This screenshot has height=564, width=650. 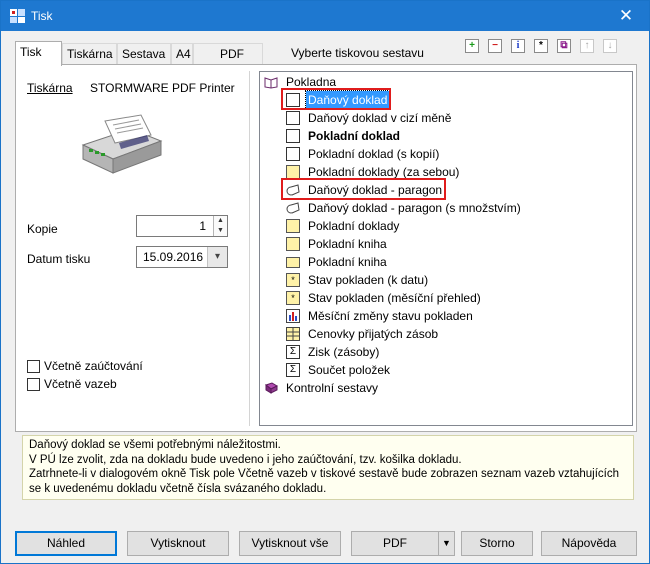 I want to click on report-selection-label: Vyberte tiskovou sestavu, so click(x=357, y=53).